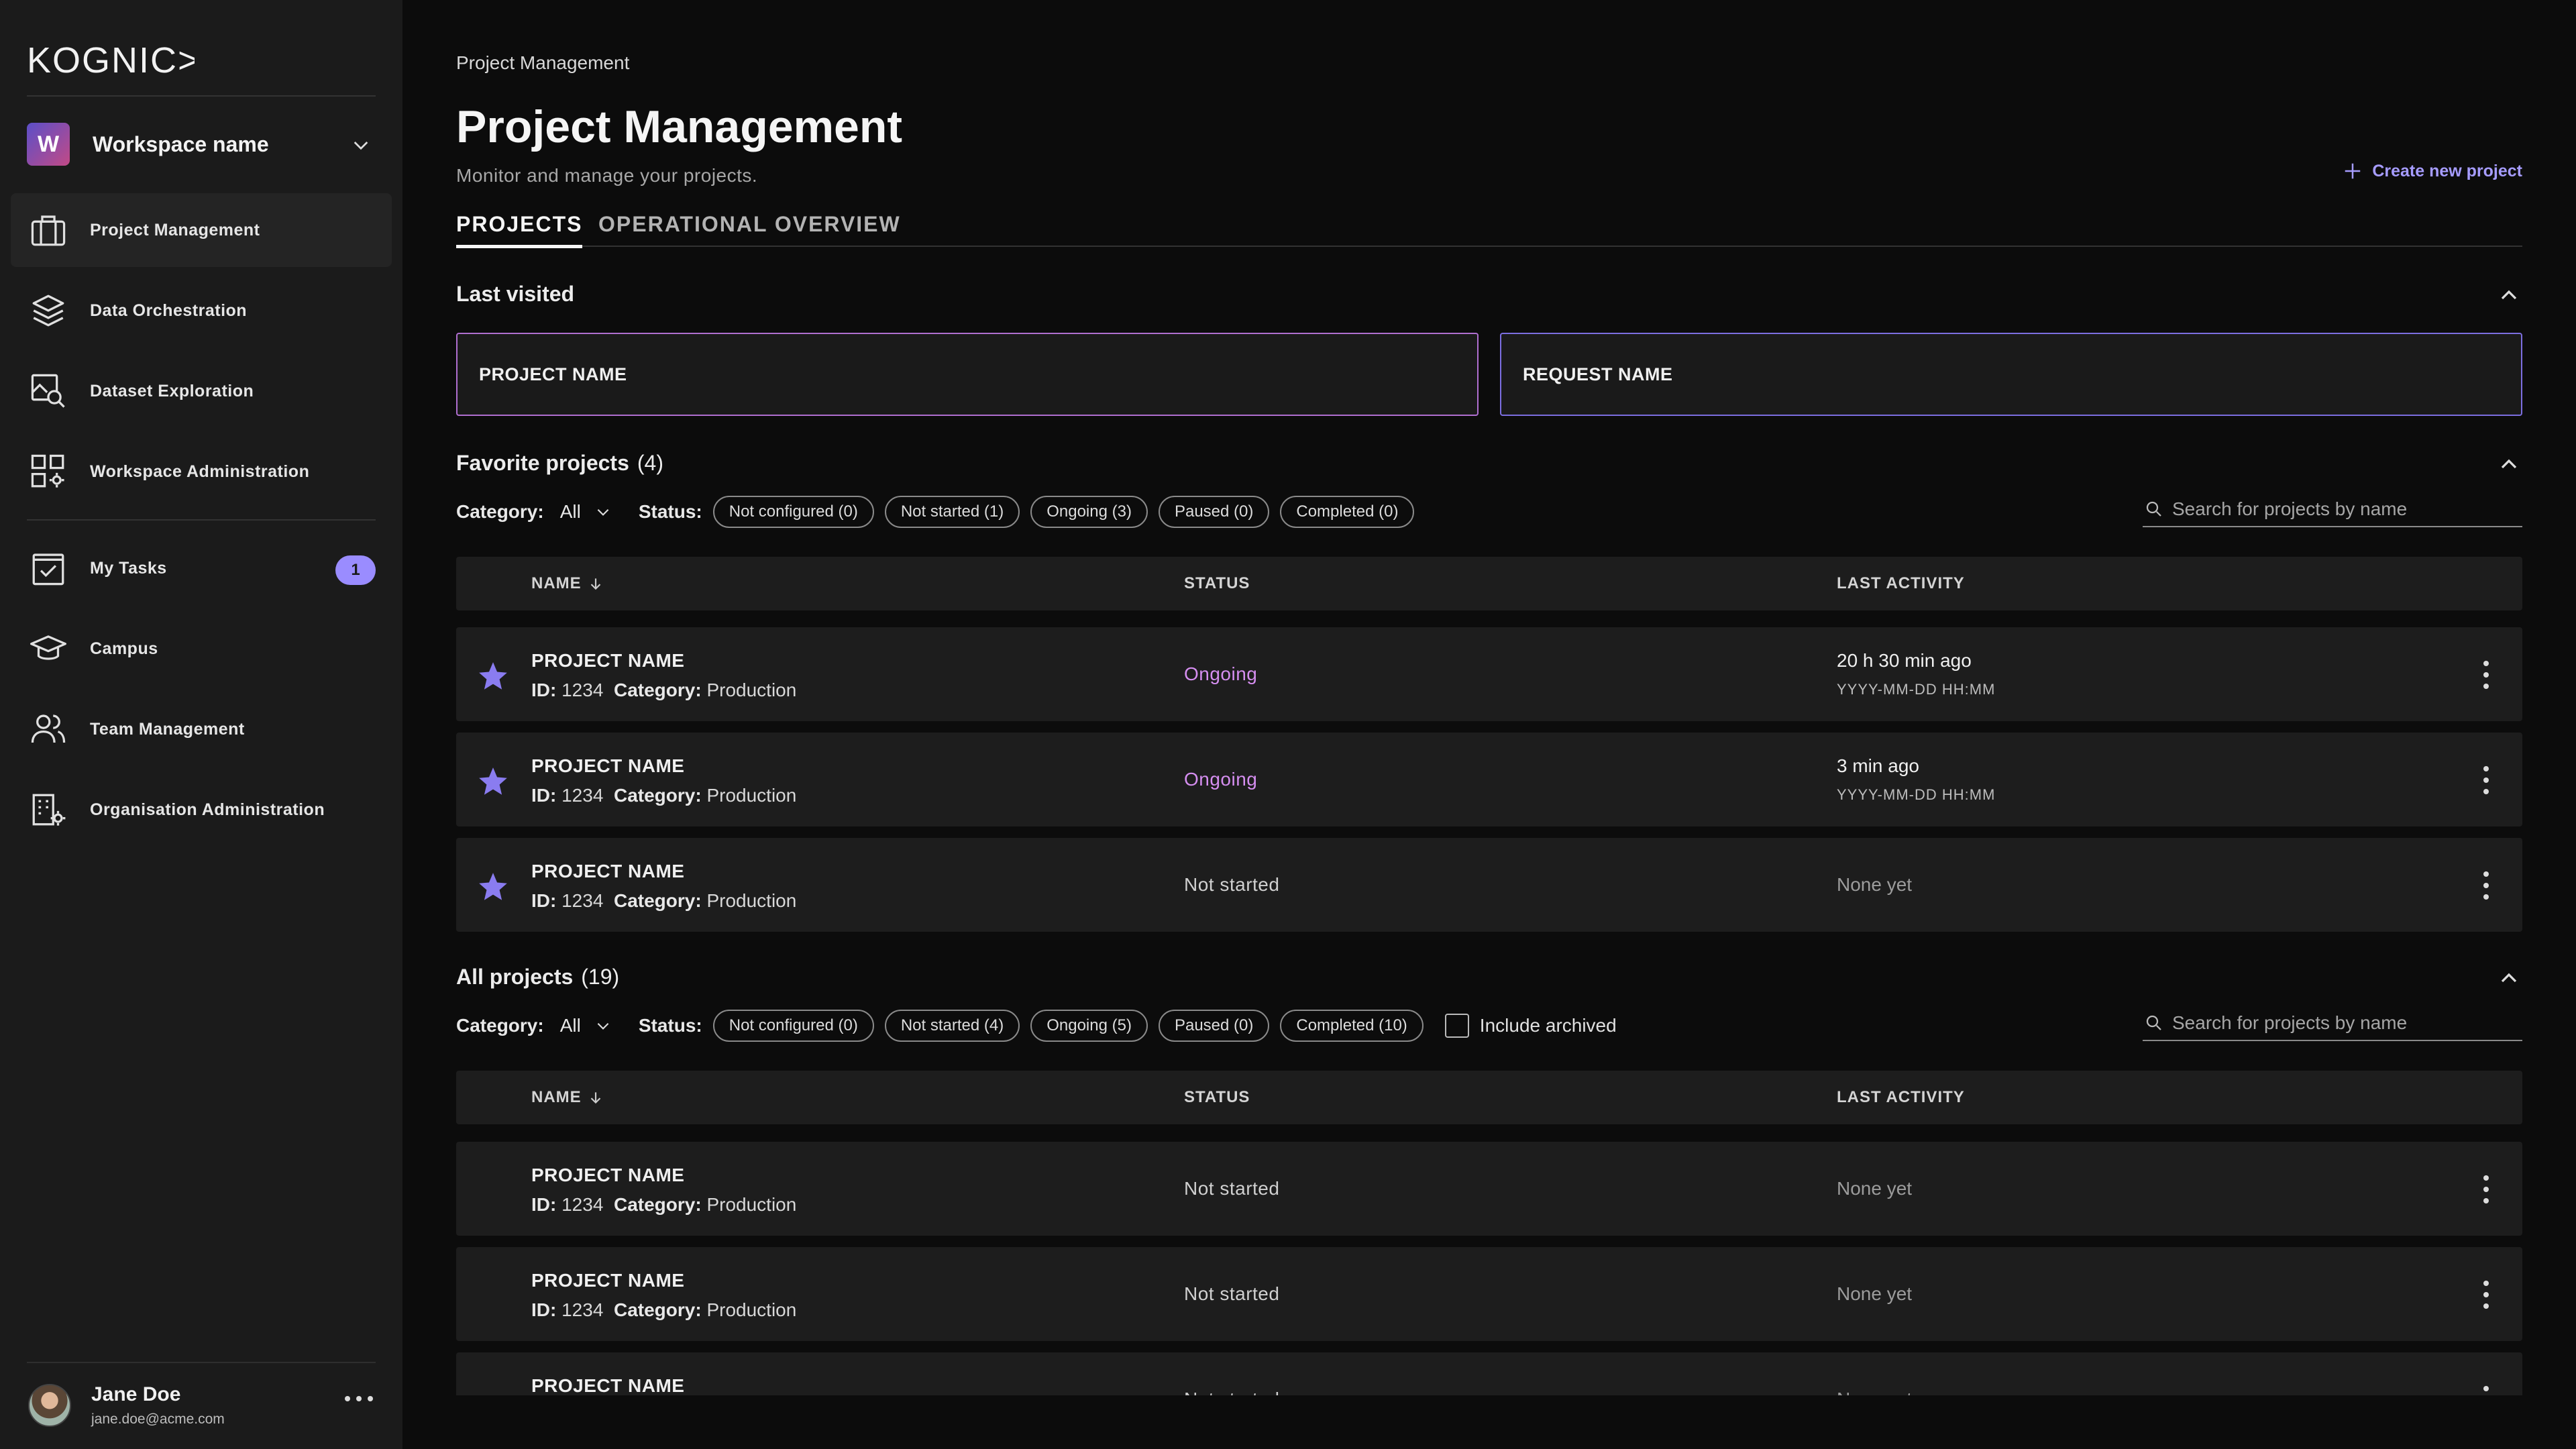 Image resolution: width=2576 pixels, height=1449 pixels. What do you see at coordinates (124, 648) in the screenshot?
I see `sidebar-item-label: Campus` at bounding box center [124, 648].